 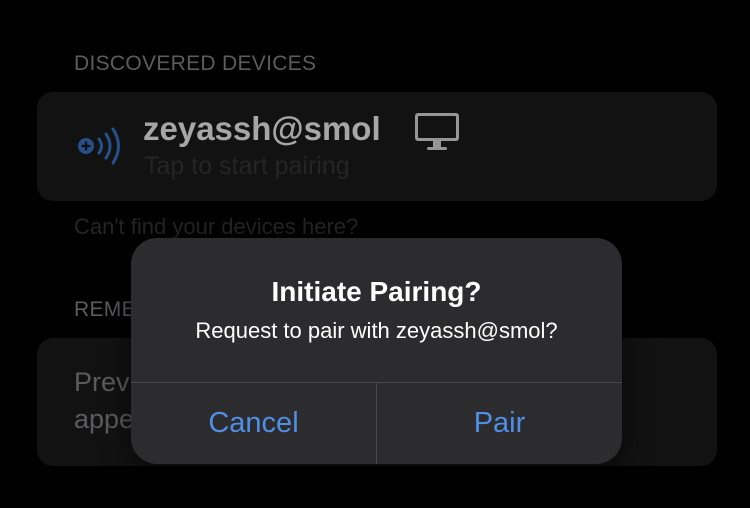 What do you see at coordinates (376, 330) in the screenshot?
I see `alert-message: Request to pair with zeyassh@smol?` at bounding box center [376, 330].